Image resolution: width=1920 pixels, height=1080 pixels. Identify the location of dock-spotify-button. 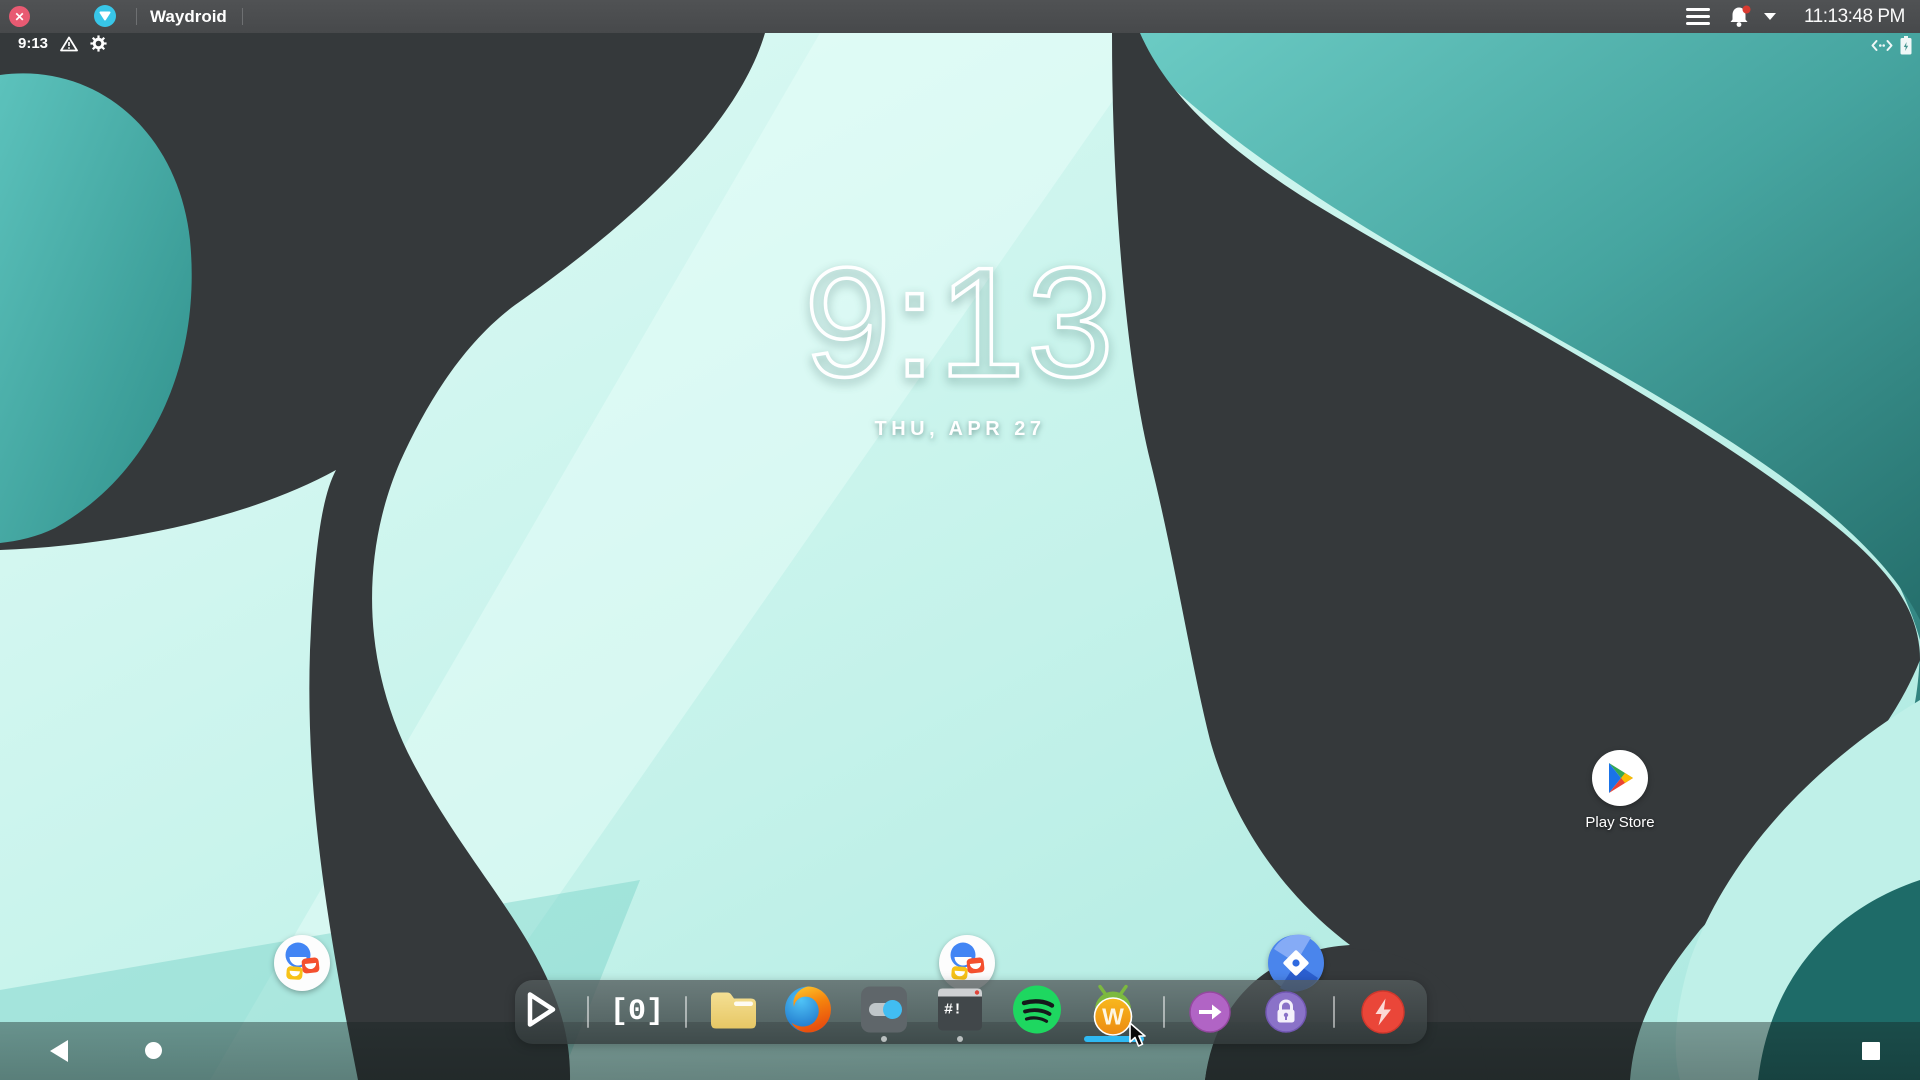
(1037, 1012).